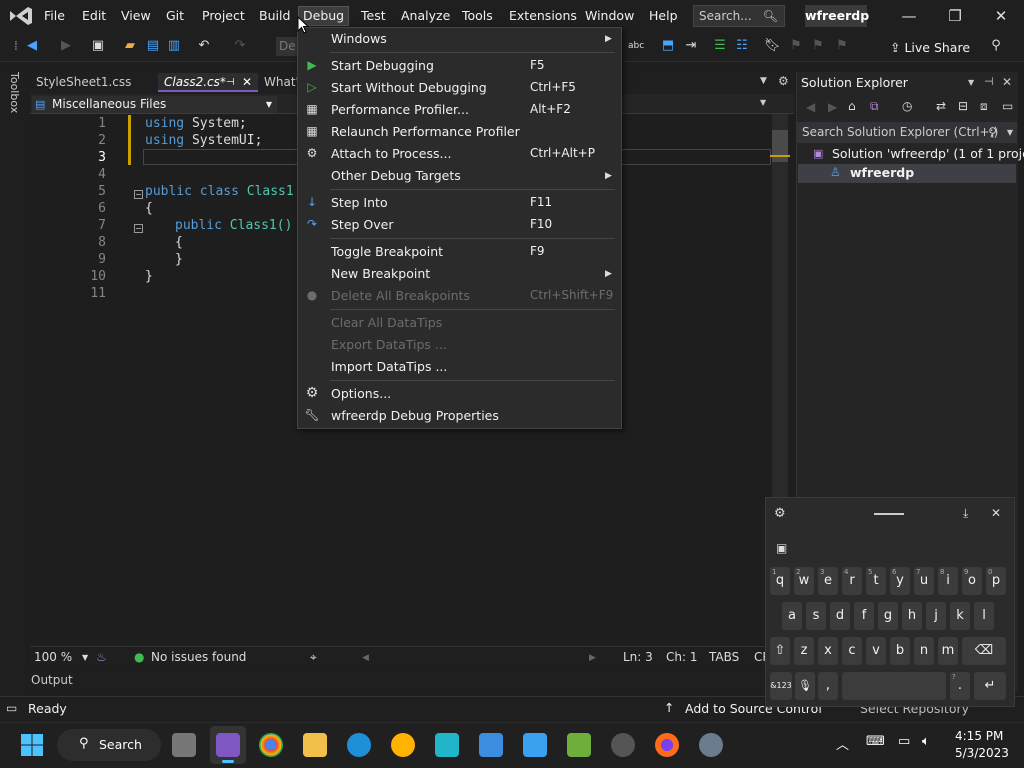  I want to click on spell-check-icon: abc, so click(636, 46).